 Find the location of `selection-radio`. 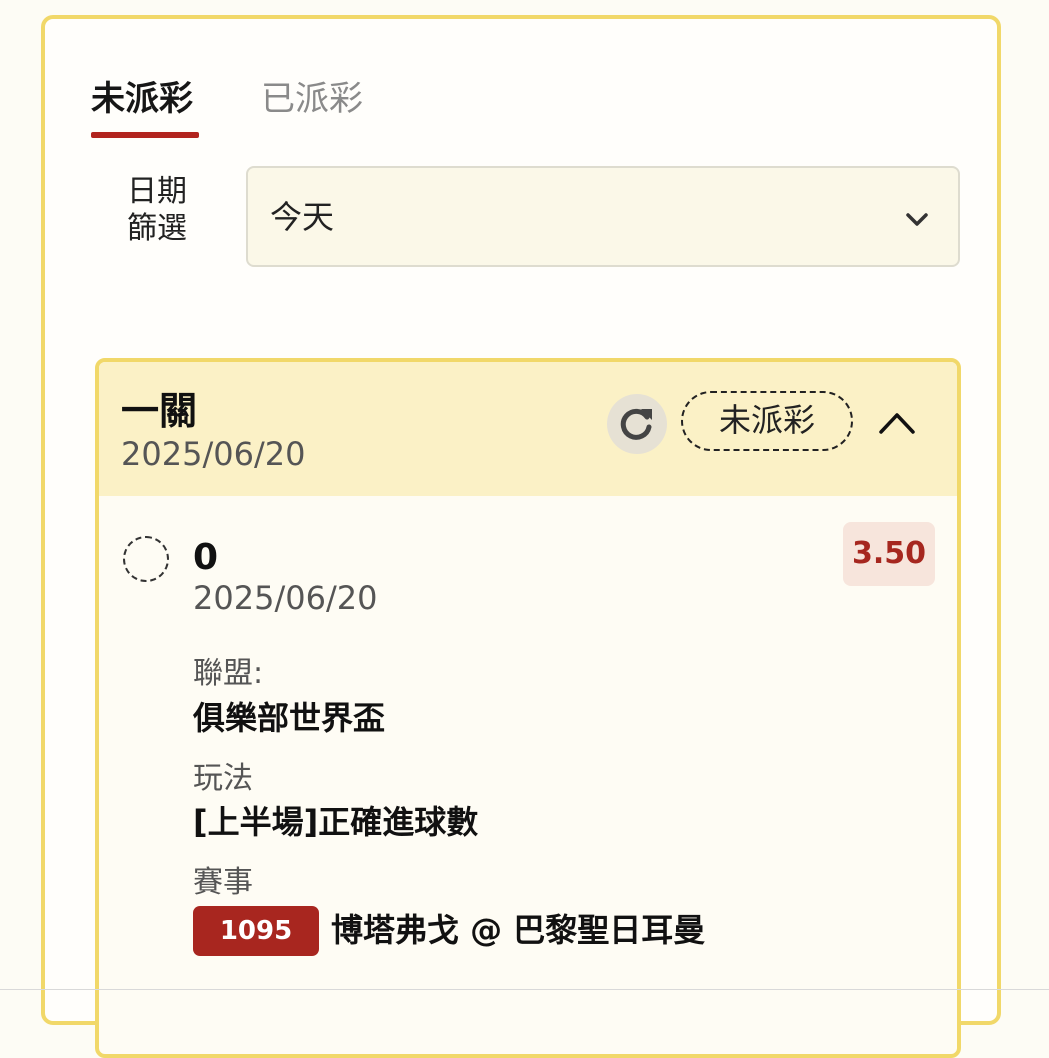

selection-radio is located at coordinates (146, 559).